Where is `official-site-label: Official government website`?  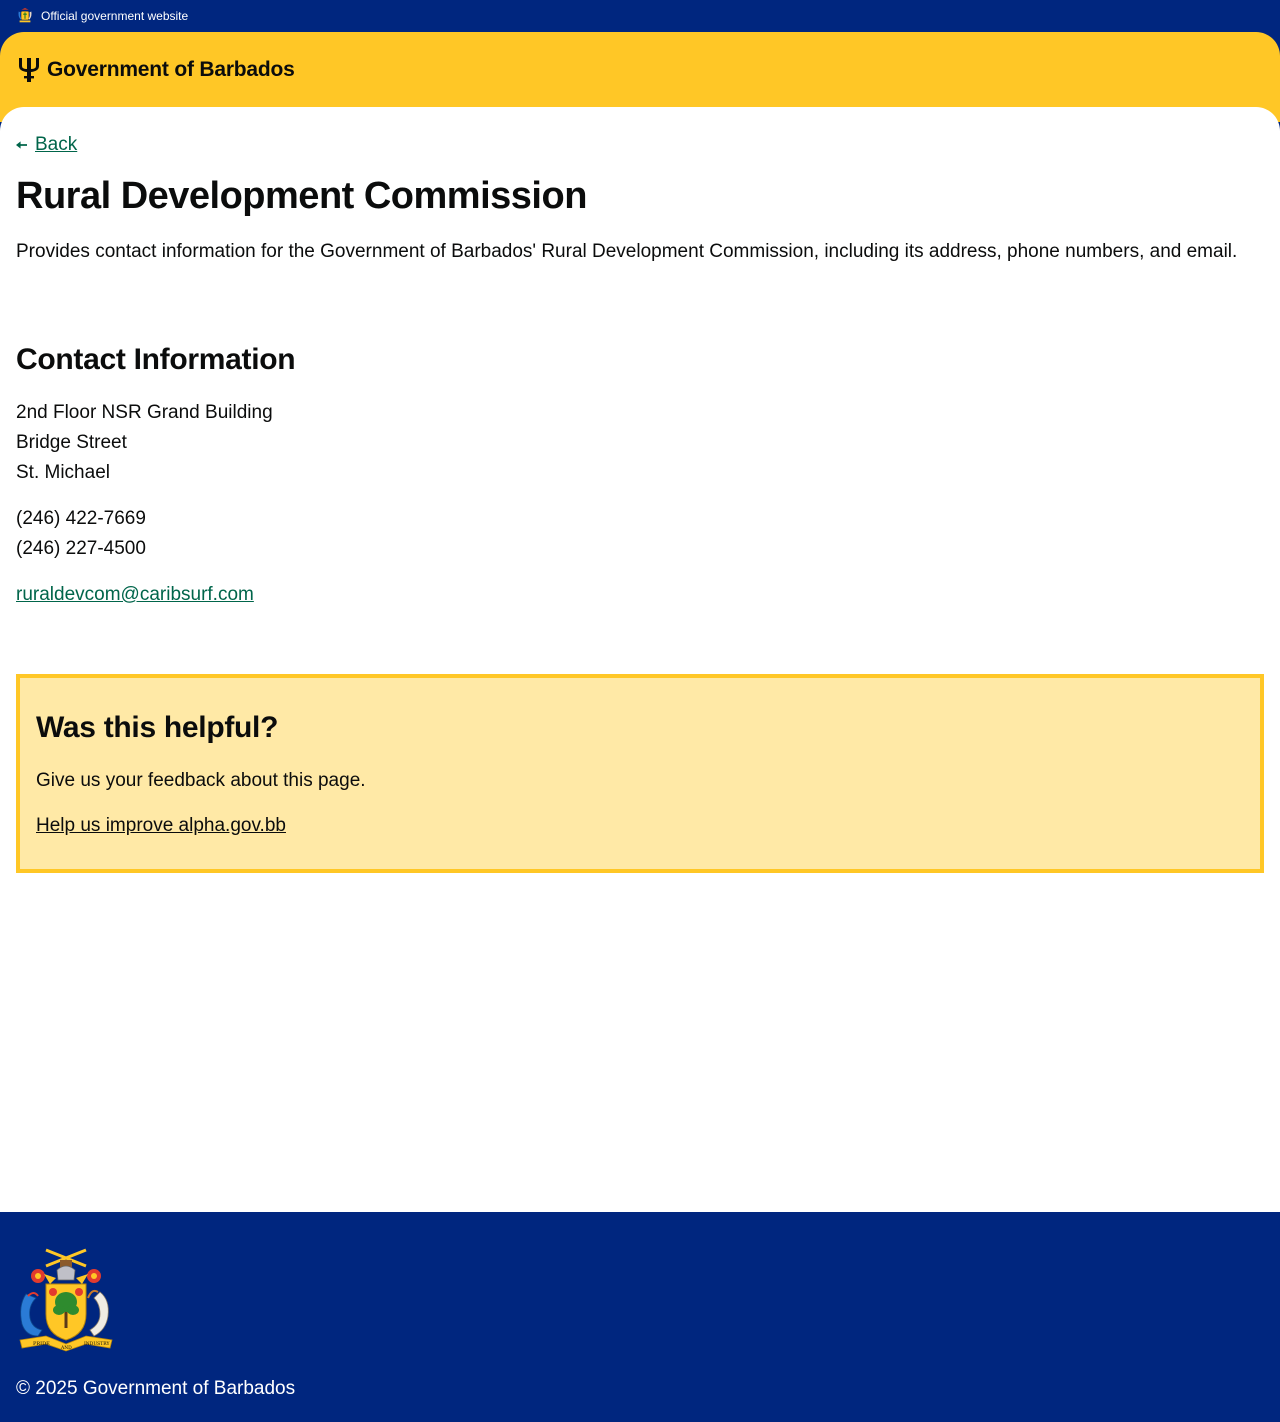
official-site-label: Official government website is located at coordinates (115, 16).